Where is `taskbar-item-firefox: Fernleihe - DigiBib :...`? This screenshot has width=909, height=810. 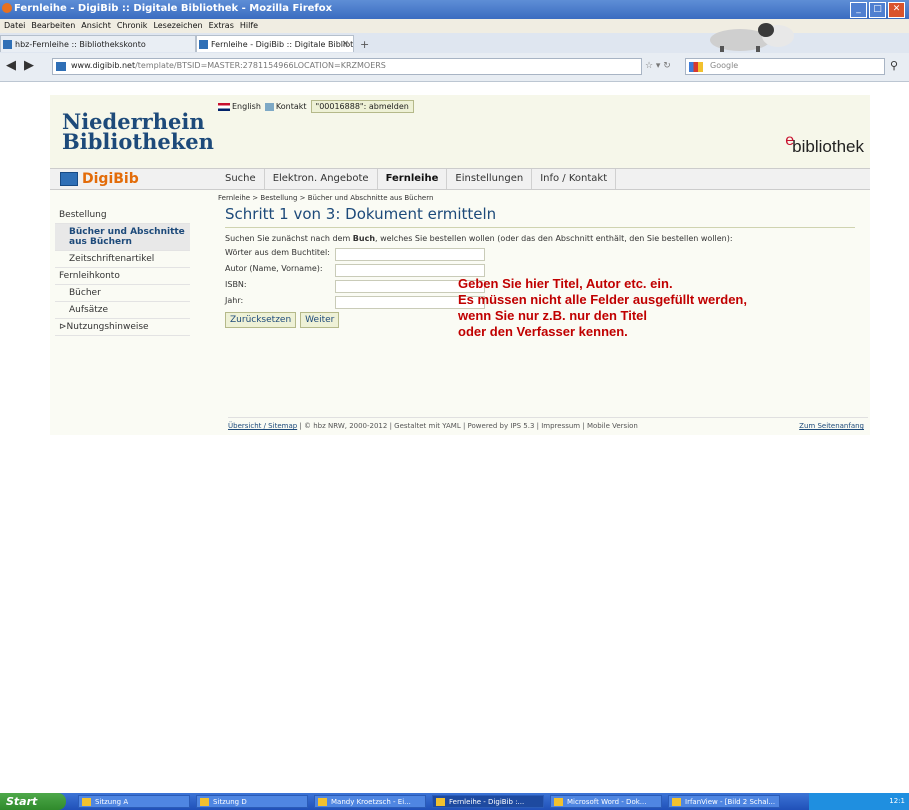
taskbar-item-firefox: Fernleihe - DigiBib :... is located at coordinates (488, 801).